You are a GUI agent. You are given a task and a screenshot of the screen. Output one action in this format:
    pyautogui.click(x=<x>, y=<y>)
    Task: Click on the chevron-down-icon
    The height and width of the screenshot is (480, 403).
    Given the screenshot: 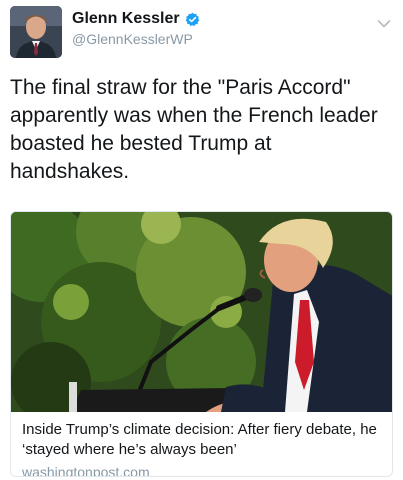 What is the action you would take?
    pyautogui.click(x=384, y=22)
    